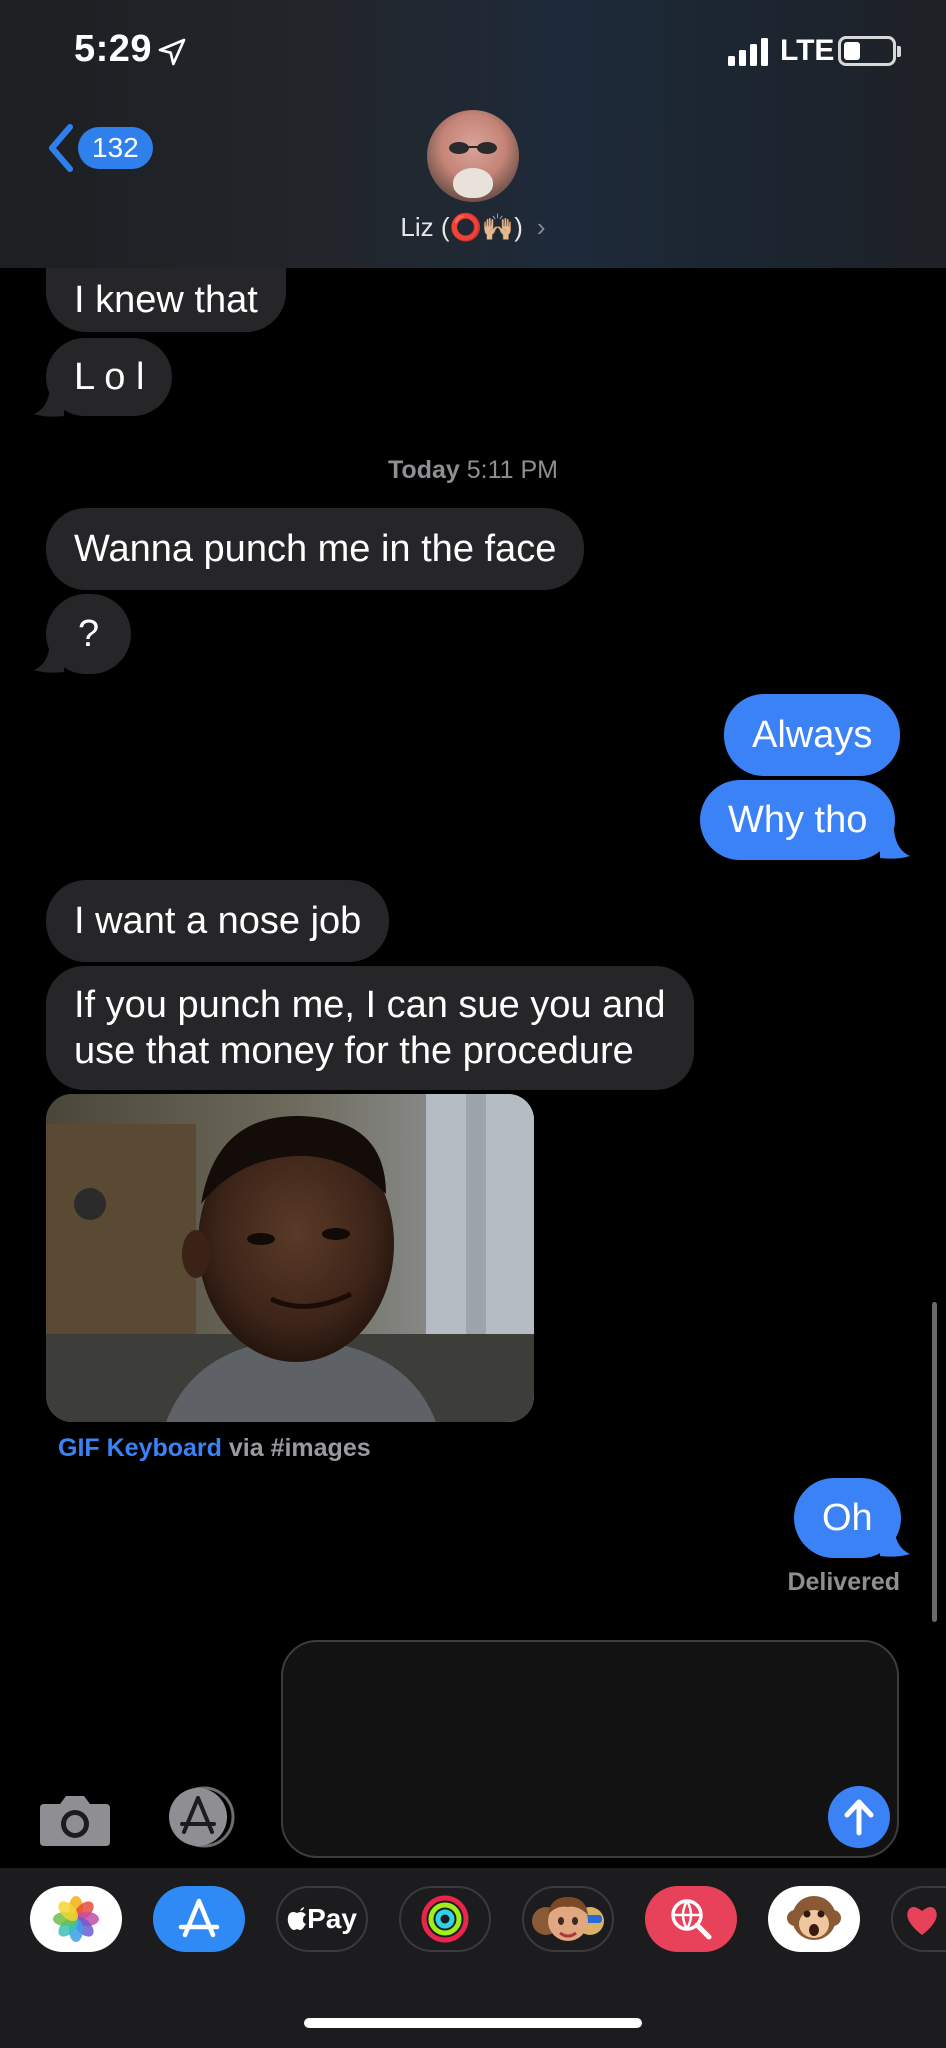 Image resolution: width=946 pixels, height=2048 pixels. I want to click on arrow-up-icon, so click(859, 1817).